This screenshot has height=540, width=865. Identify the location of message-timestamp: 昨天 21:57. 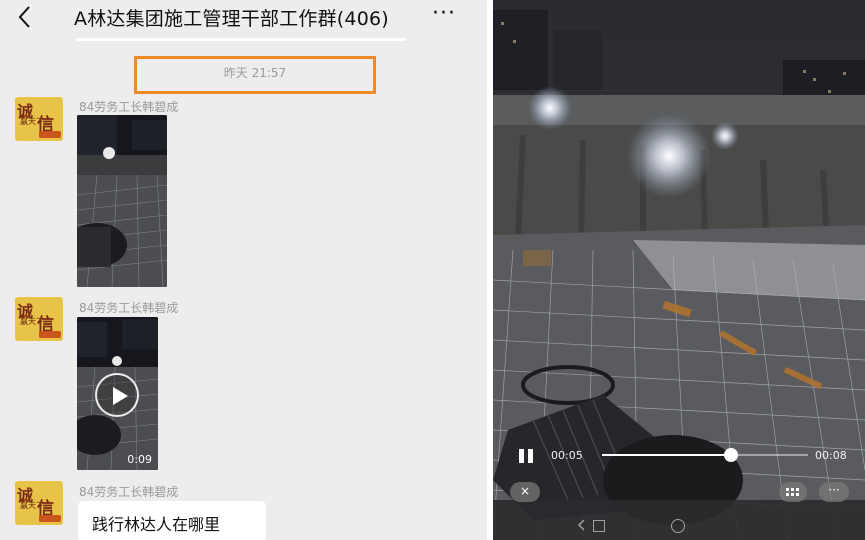
(255, 73).